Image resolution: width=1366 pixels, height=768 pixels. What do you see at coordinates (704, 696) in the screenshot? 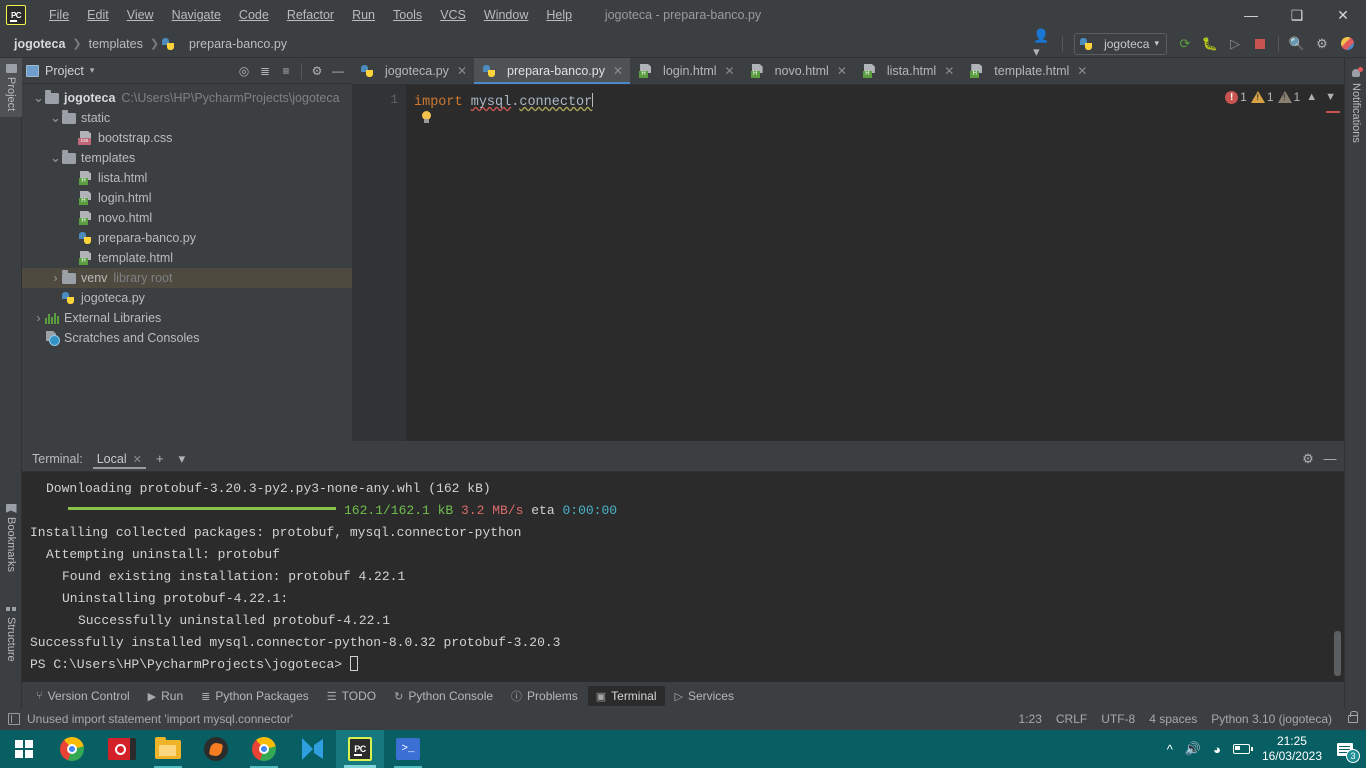
I see `tool-window-services: ▷ Services` at bounding box center [704, 696].